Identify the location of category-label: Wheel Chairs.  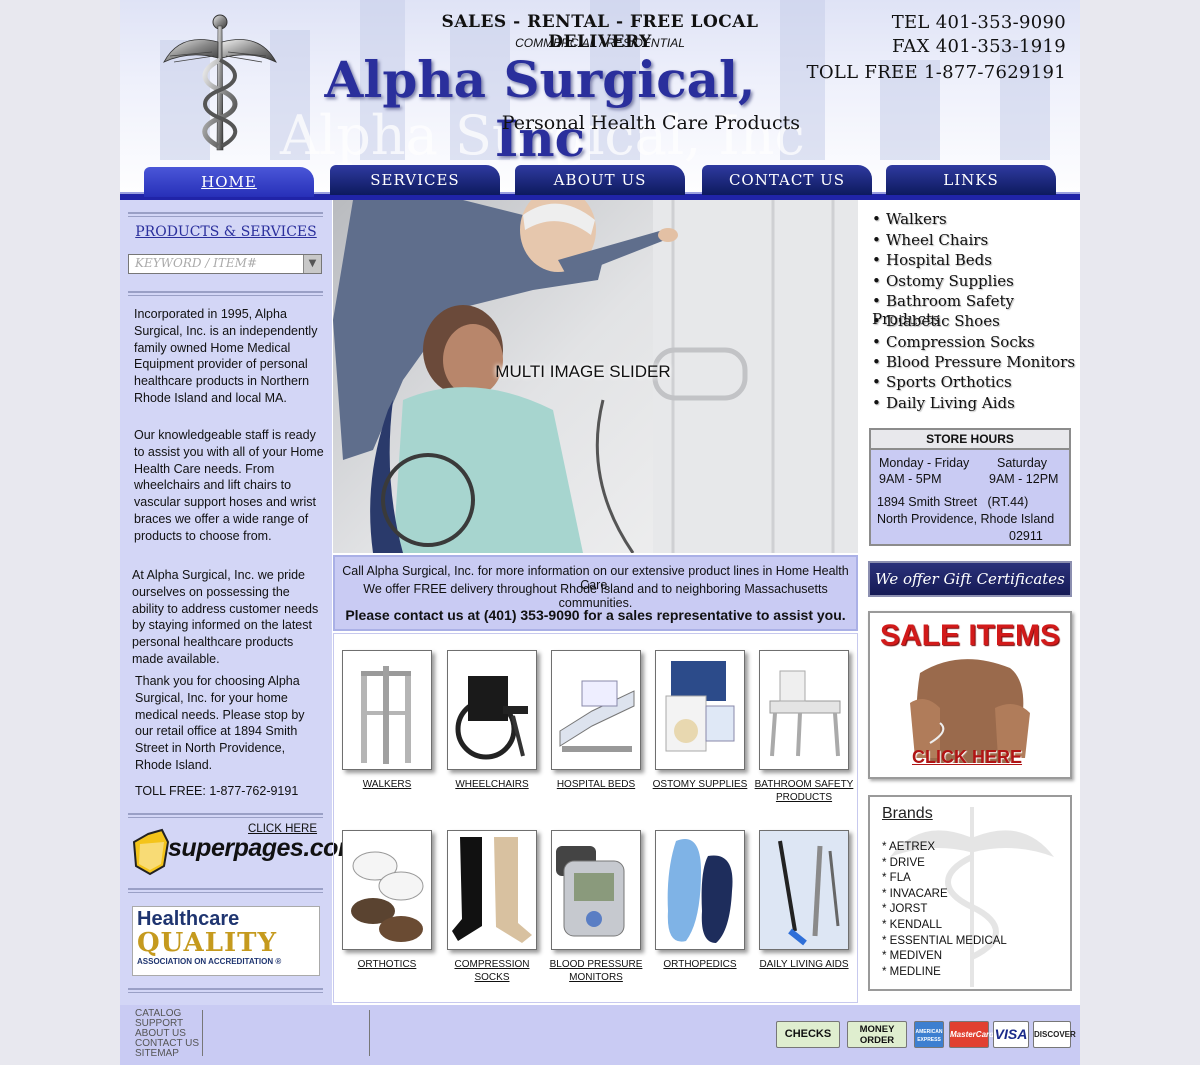
(937, 240).